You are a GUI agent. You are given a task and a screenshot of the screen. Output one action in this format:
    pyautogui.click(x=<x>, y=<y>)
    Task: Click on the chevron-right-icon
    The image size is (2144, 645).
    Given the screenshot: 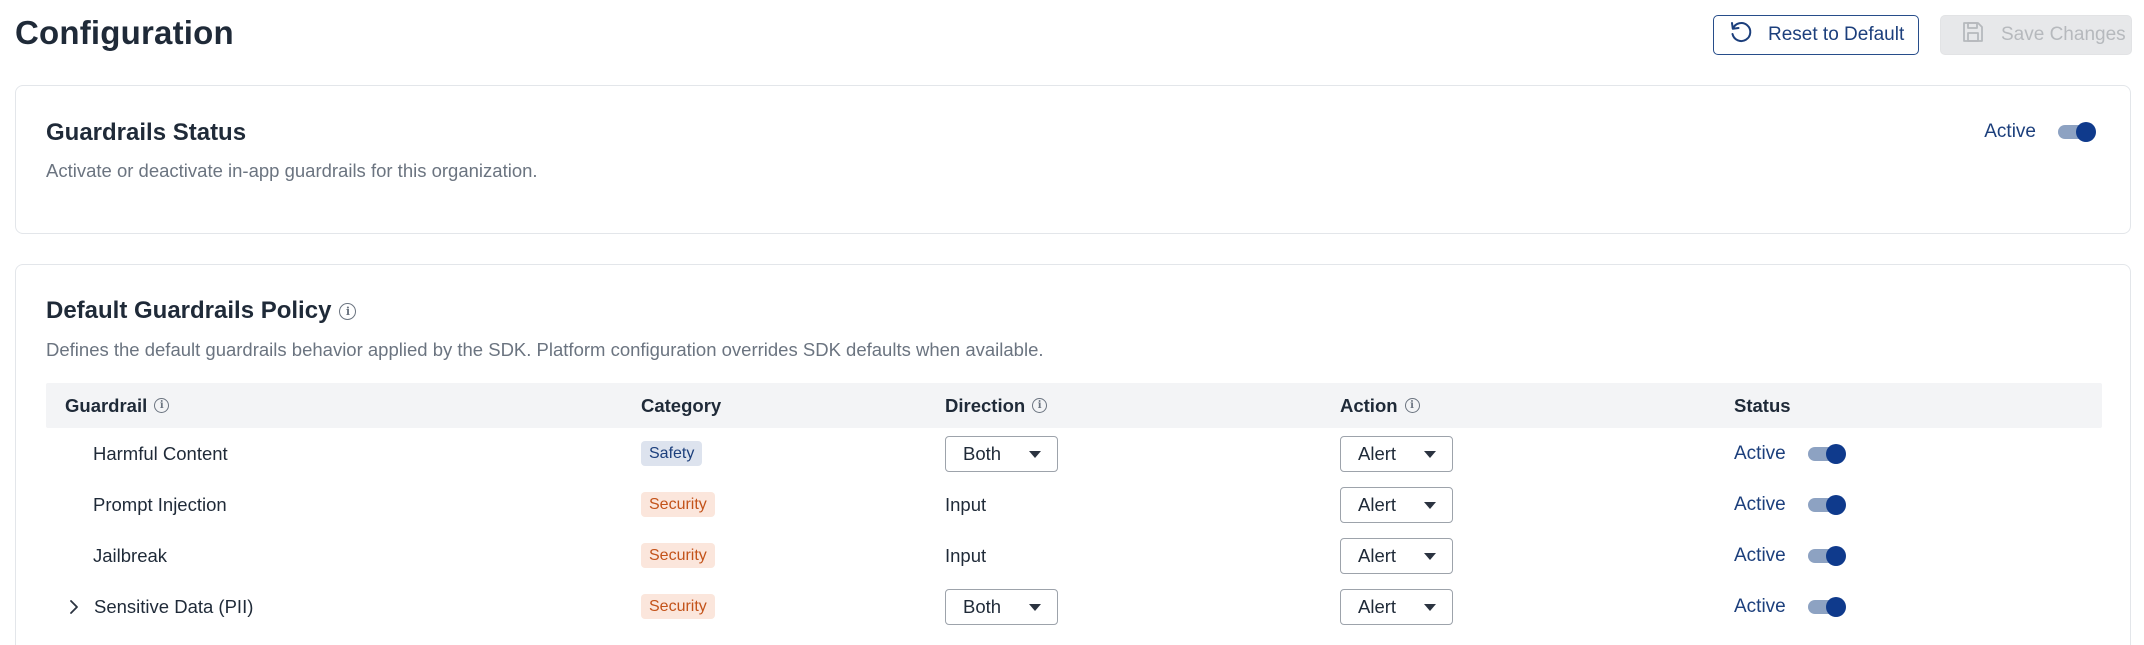 What is the action you would take?
    pyautogui.click(x=74, y=609)
    